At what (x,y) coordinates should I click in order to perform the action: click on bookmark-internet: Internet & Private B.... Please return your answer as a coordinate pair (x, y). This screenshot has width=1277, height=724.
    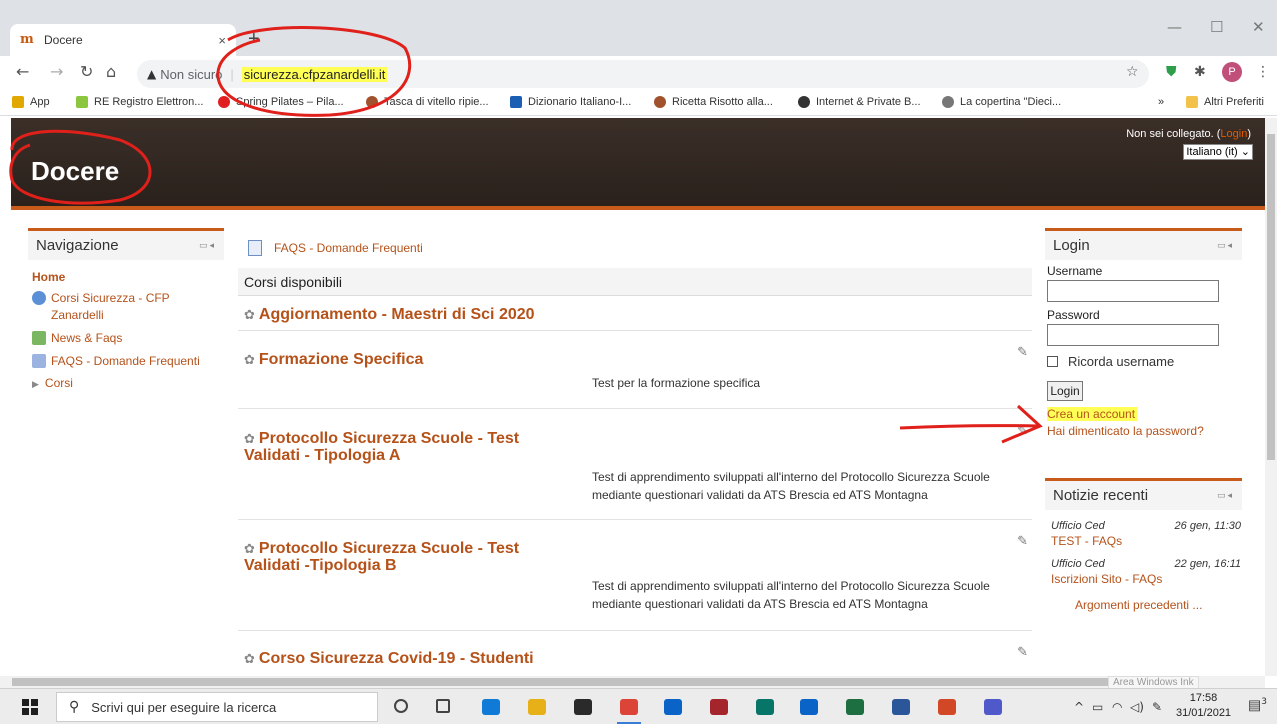
    Looking at the image, I should click on (859, 102).